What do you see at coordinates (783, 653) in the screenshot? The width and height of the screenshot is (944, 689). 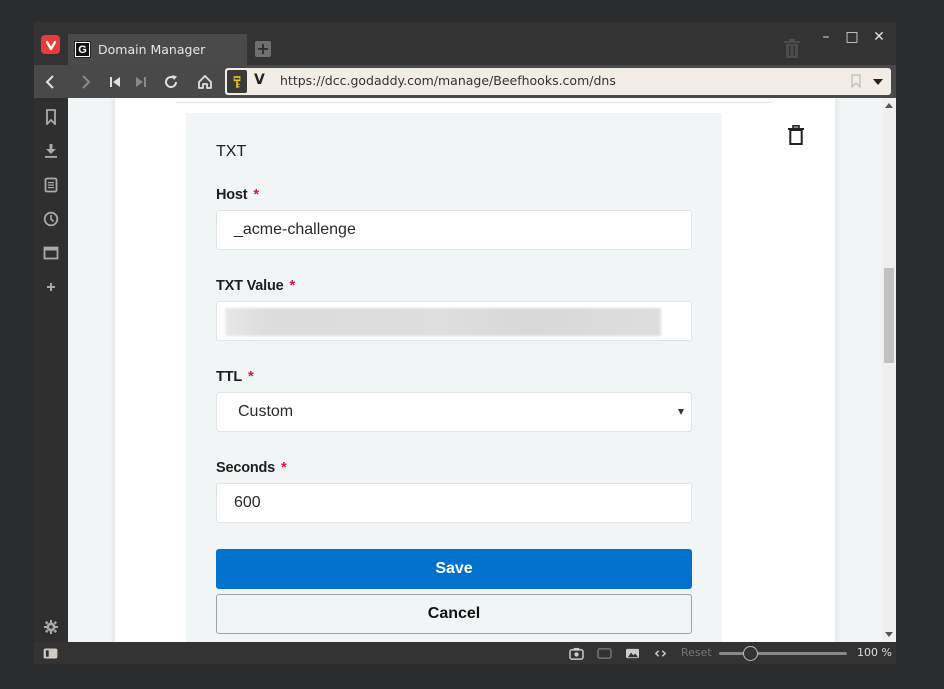 I see `zoom-slider` at bounding box center [783, 653].